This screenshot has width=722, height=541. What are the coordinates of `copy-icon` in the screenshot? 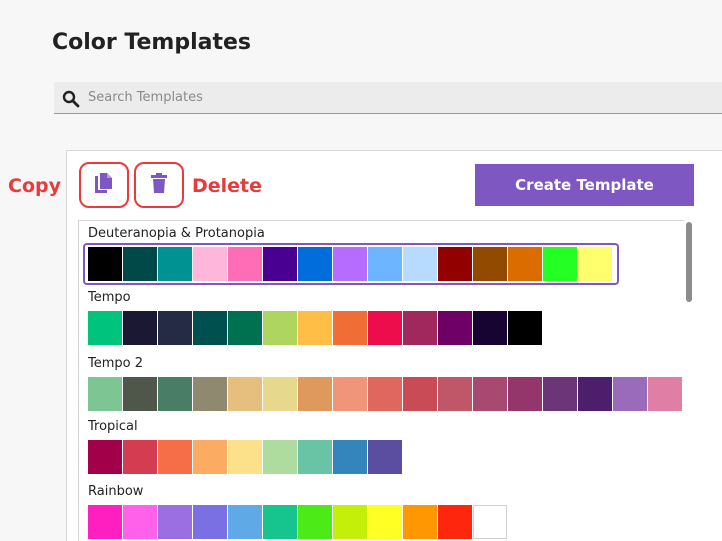 It's located at (104, 185).